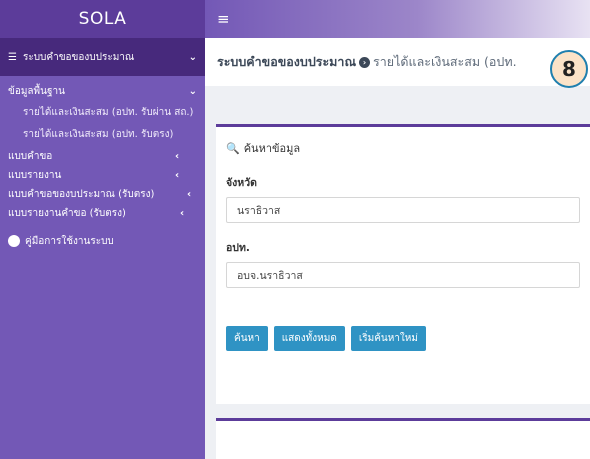 Image resolution: width=590 pixels, height=459 pixels. Describe the element at coordinates (78, 57) in the screenshot. I see `sidebar-main-menu-label: ระบบคำขอของบประมาณ` at that location.